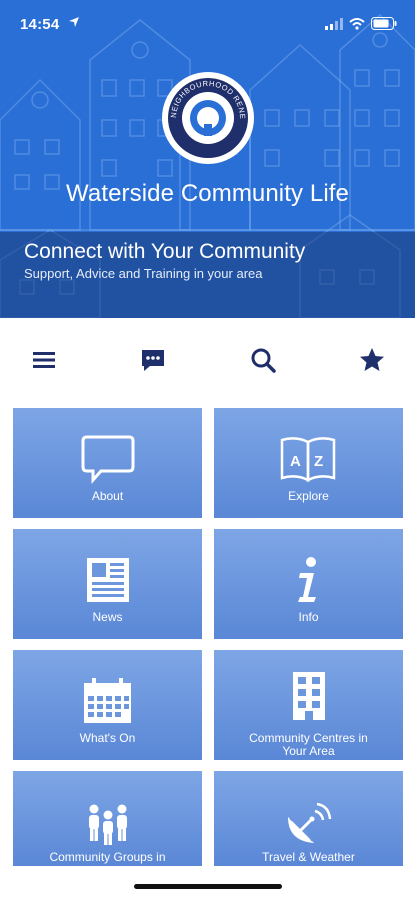 Image resolution: width=415 pixels, height=900 pixels. What do you see at coordinates (295, 461) in the screenshot?
I see `svg-text: A` at bounding box center [295, 461].